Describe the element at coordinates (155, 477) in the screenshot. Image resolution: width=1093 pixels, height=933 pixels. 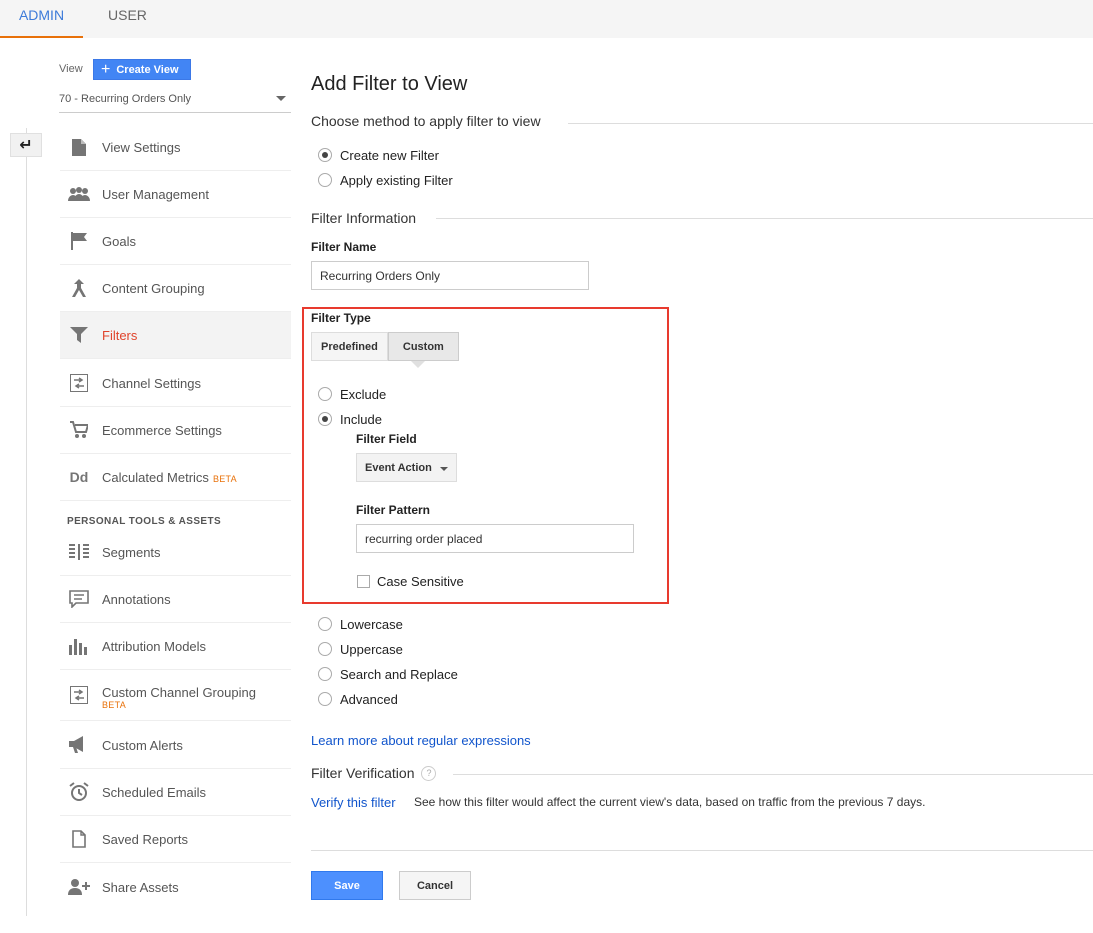
I see `nav-label-text: Calculated Metrics` at that location.